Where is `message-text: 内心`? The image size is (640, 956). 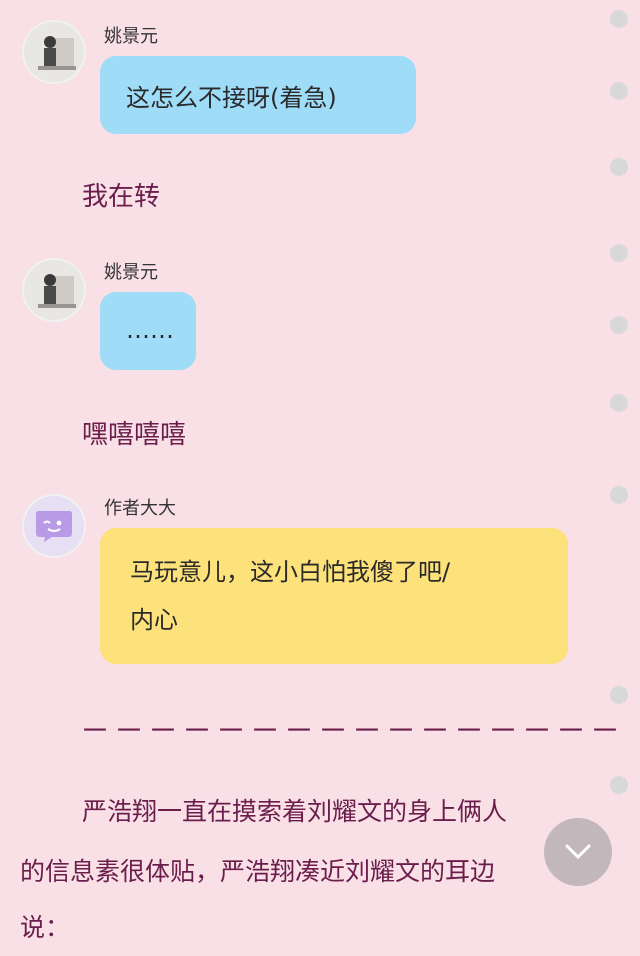 message-text: 内心 is located at coordinates (154, 620).